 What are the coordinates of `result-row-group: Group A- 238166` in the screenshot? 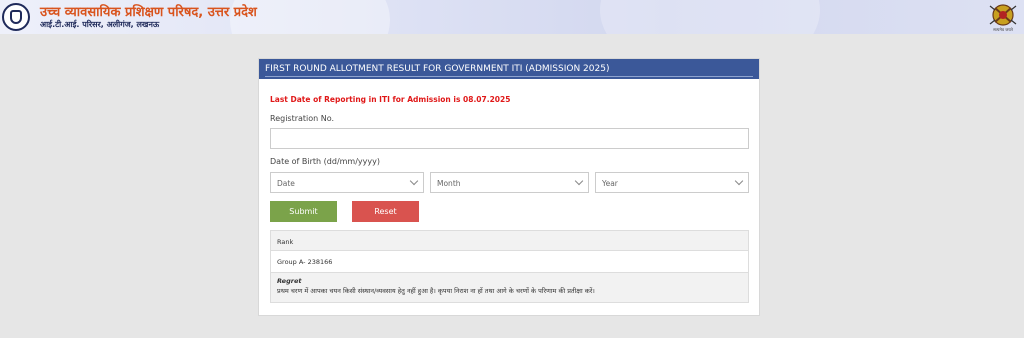 It's located at (509, 262).